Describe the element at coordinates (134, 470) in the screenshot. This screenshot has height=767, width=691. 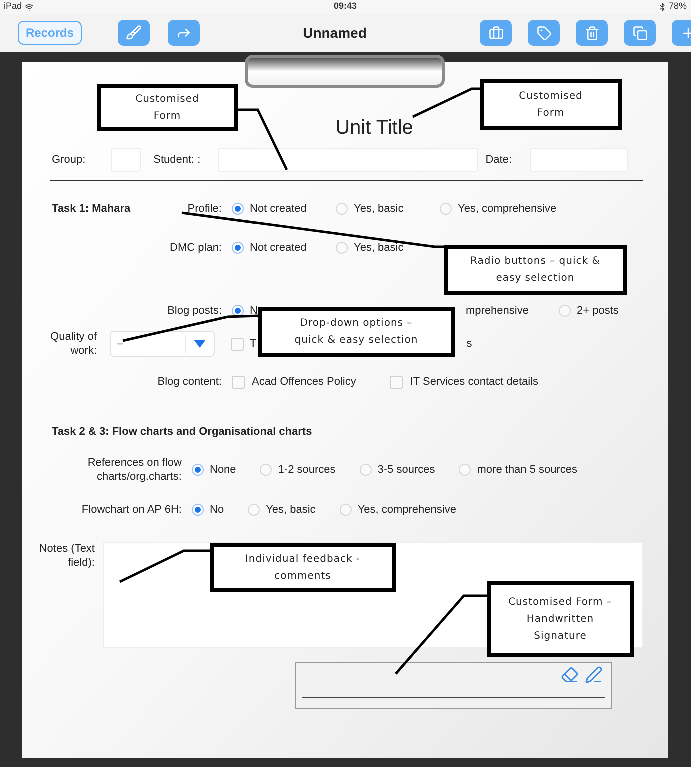
I see `field-label: References on flow charts/org.charts:` at that location.